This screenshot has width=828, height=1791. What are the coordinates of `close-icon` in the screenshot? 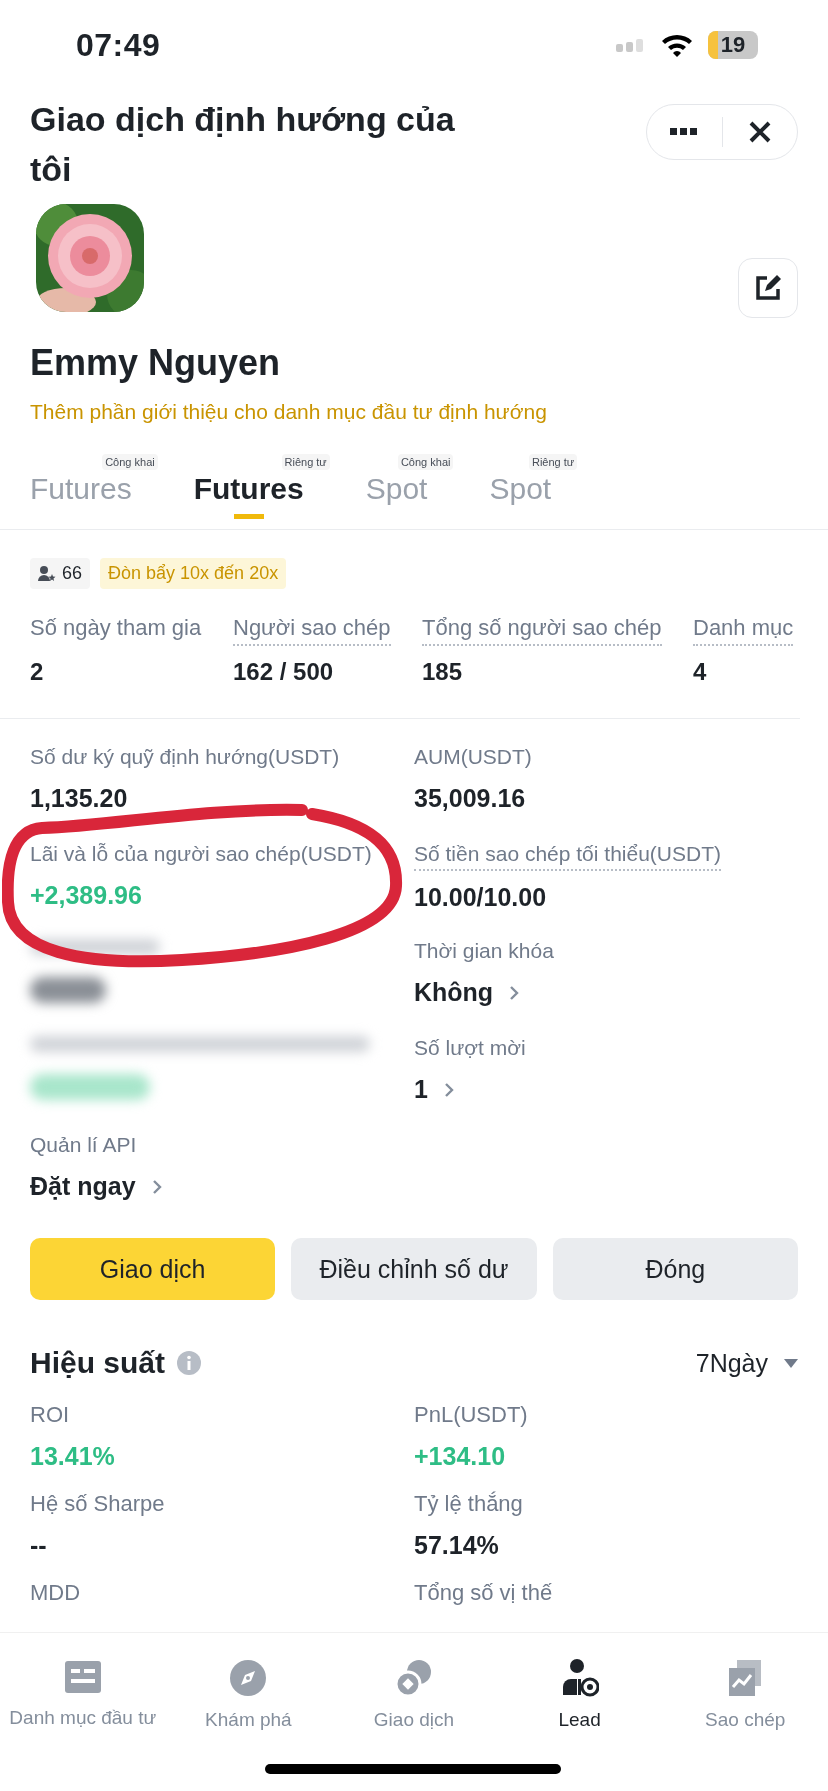 It's located at (759, 132).